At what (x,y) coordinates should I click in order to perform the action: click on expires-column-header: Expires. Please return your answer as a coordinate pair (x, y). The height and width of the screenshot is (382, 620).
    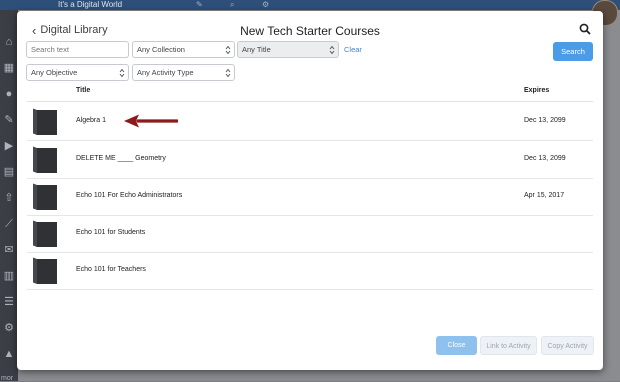
    Looking at the image, I should click on (537, 90).